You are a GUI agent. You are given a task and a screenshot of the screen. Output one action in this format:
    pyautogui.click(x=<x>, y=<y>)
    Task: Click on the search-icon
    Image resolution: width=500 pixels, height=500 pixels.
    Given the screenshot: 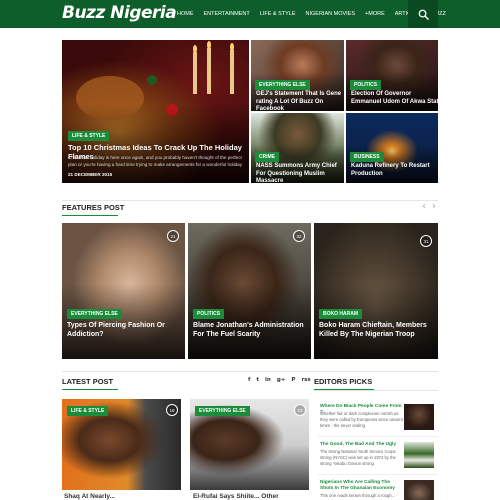 What is the action you would take?
    pyautogui.click(x=423, y=14)
    